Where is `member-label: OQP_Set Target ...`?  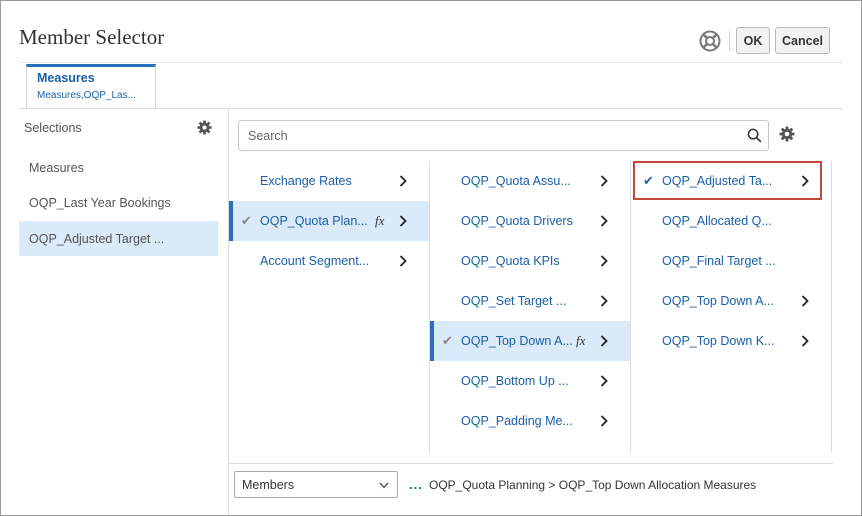
member-label: OQP_Set Target ... is located at coordinates (514, 301).